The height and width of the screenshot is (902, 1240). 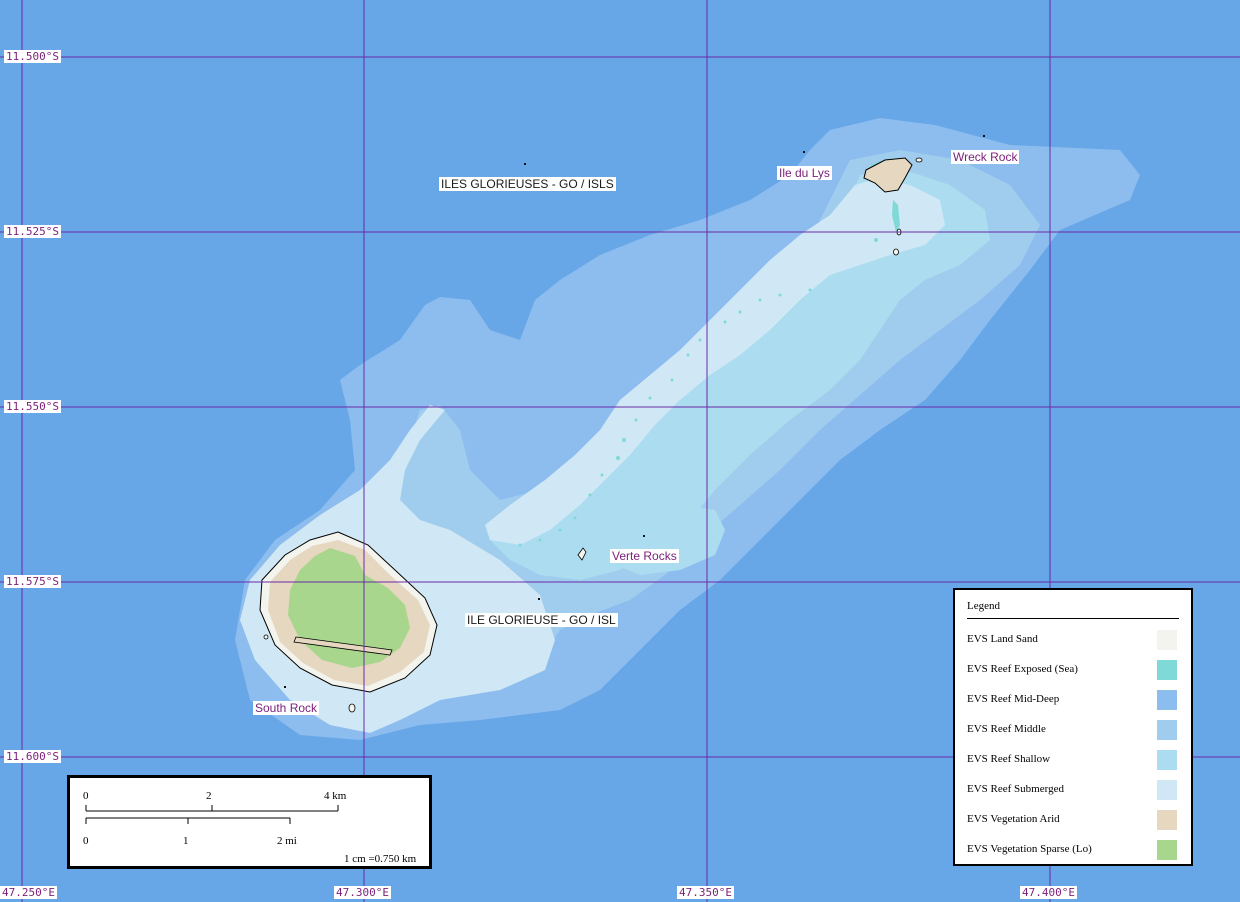 What do you see at coordinates (1073, 730) in the screenshot?
I see `legend-item-reef-middle: EVS Reef Middle` at bounding box center [1073, 730].